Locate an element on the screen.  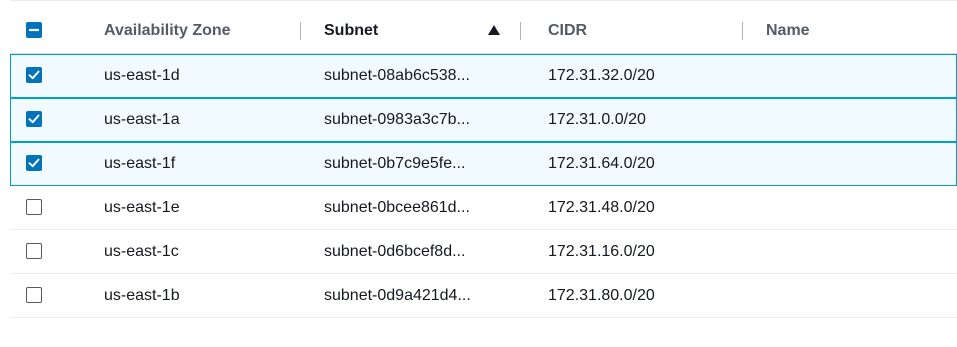
table-header: Availability Zone Subnet CIDR Name is located at coordinates (483, 31).